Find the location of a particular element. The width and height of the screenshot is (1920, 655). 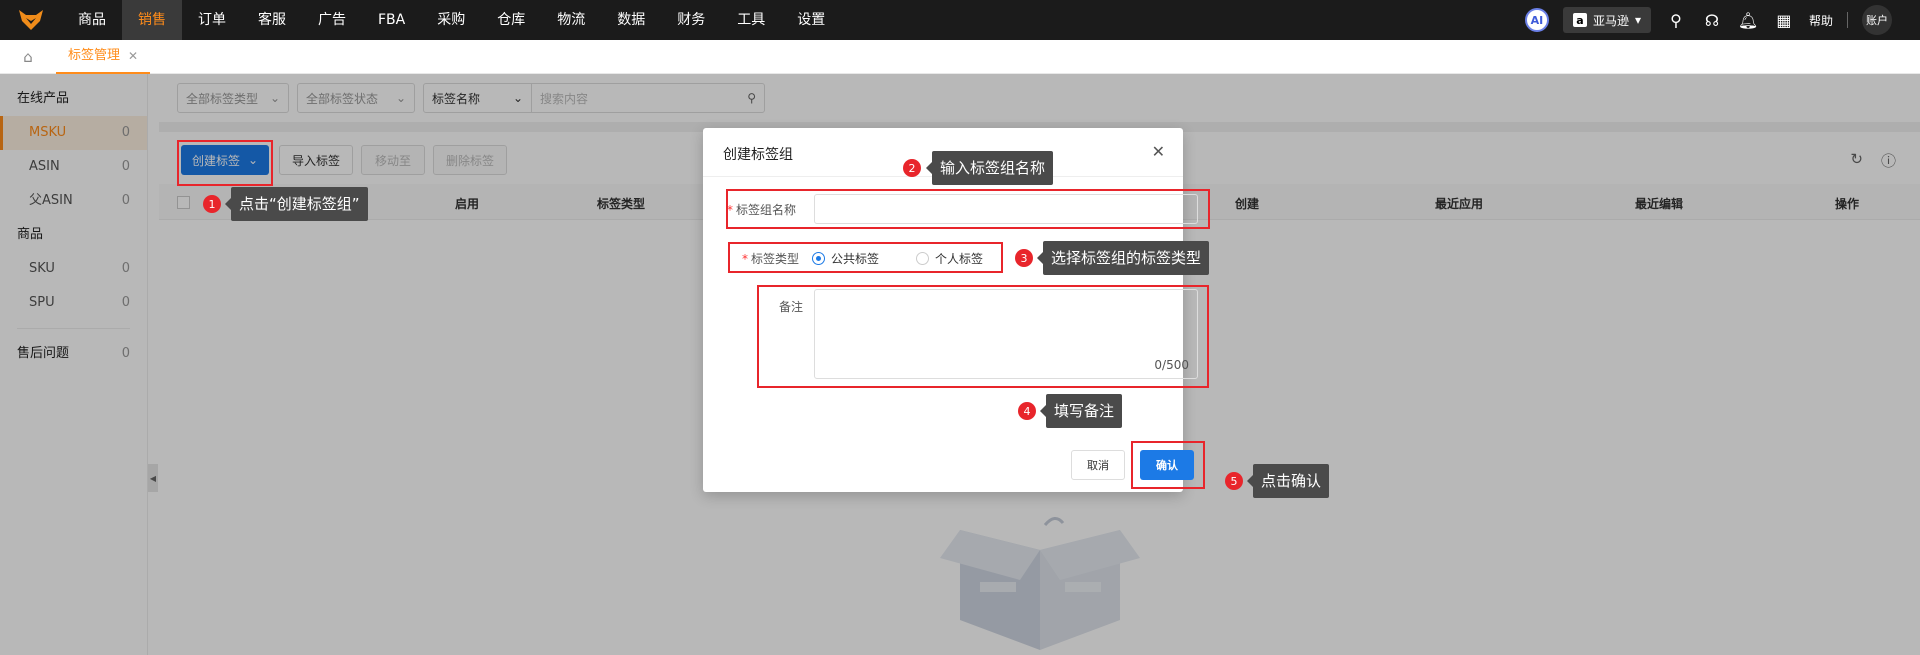

highlight-confirm-button is located at coordinates (1168, 465).